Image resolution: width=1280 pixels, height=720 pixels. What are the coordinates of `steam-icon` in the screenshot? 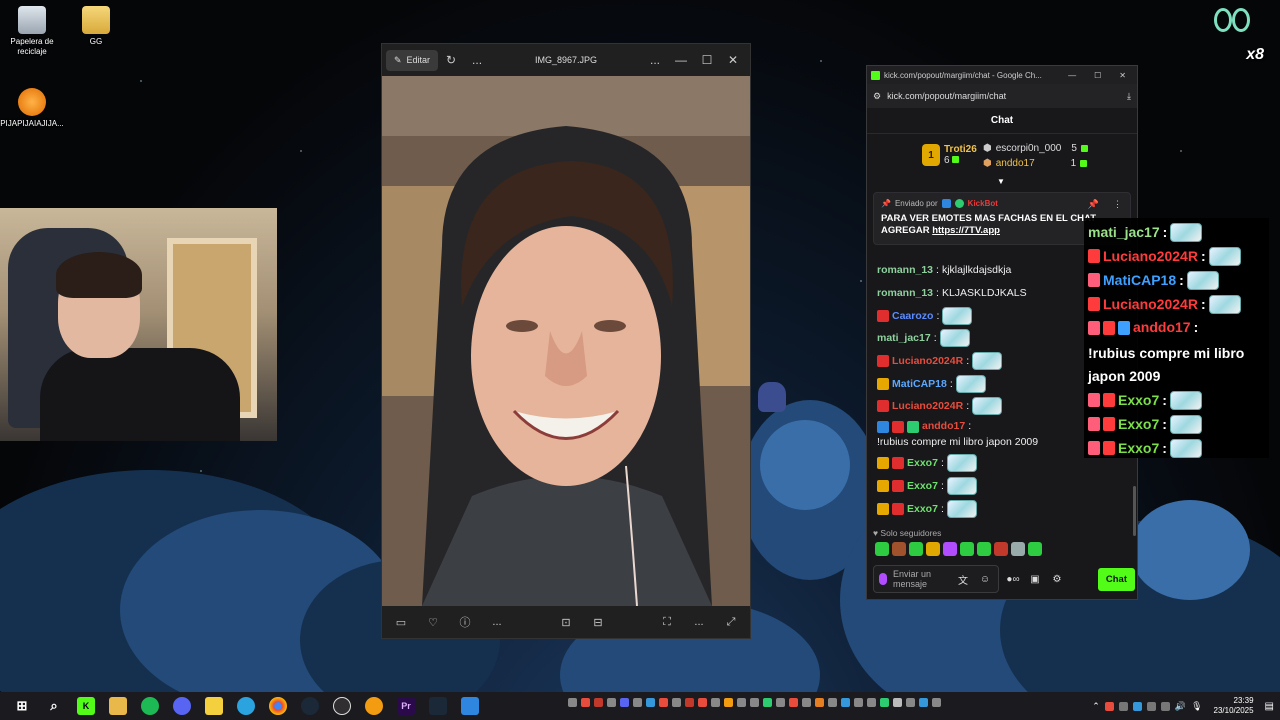 It's located at (310, 706).